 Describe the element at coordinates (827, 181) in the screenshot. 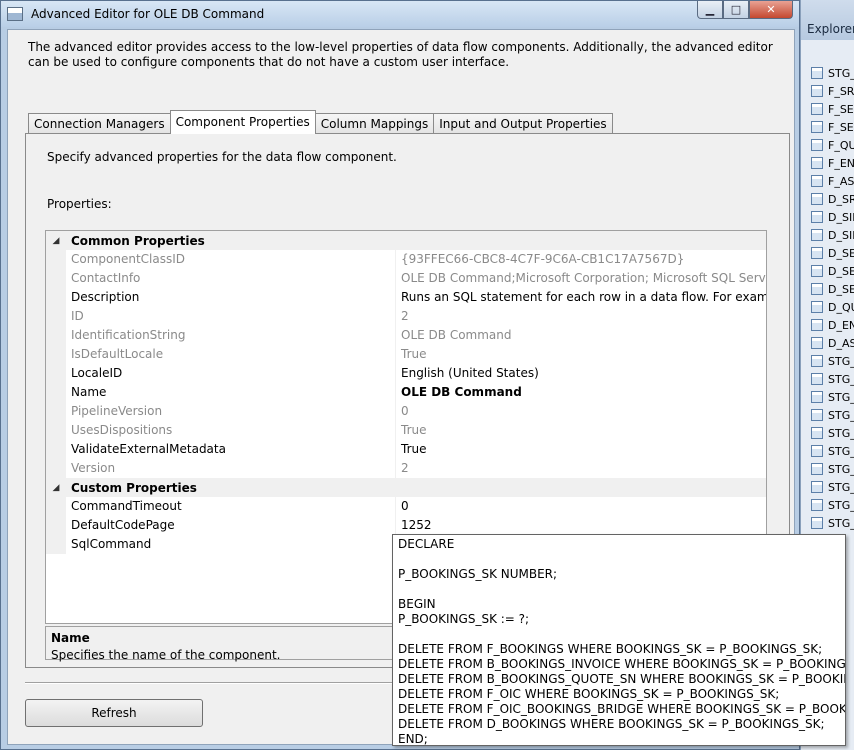

I see `explorer-item: F_AS` at that location.